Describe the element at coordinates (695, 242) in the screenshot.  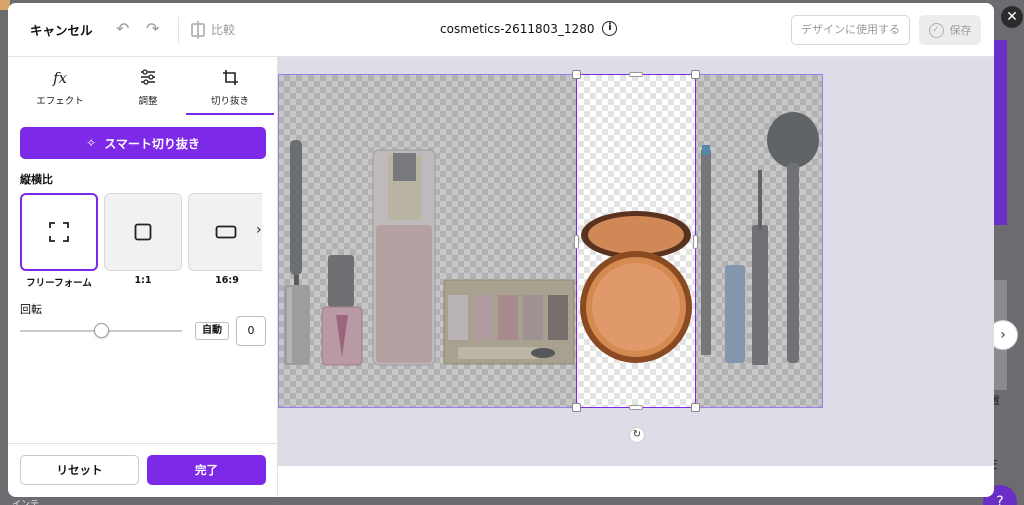
I see `crop-handle-right` at that location.